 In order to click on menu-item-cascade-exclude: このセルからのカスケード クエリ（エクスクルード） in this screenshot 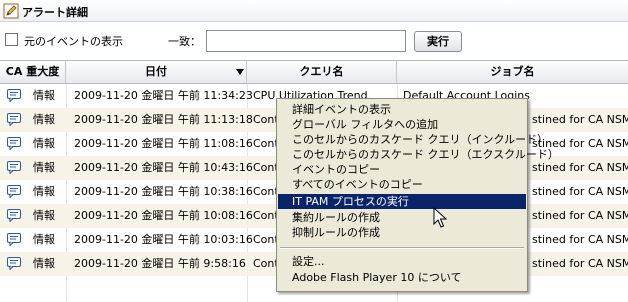, I will do `click(418, 154)`.